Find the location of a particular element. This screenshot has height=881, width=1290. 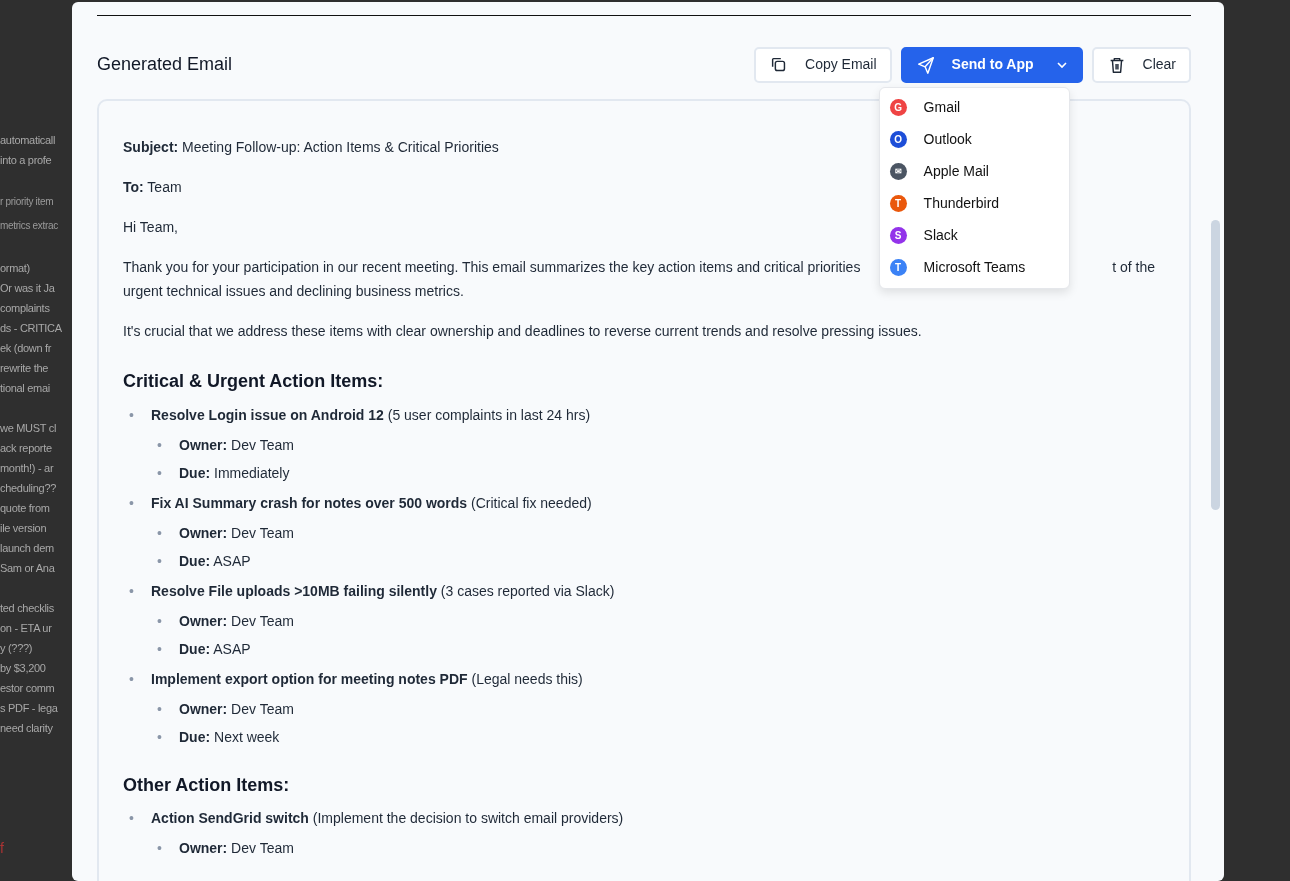

background-text: Or was it Ja is located at coordinates (27, 288).